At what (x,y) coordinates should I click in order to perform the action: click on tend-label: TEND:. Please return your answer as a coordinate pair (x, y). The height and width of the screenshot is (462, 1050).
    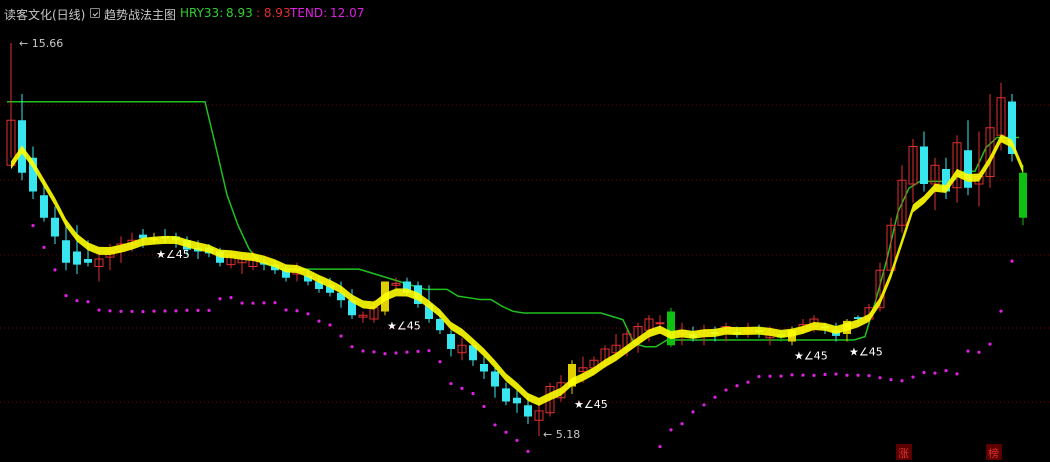
    Looking at the image, I should click on (309, 13).